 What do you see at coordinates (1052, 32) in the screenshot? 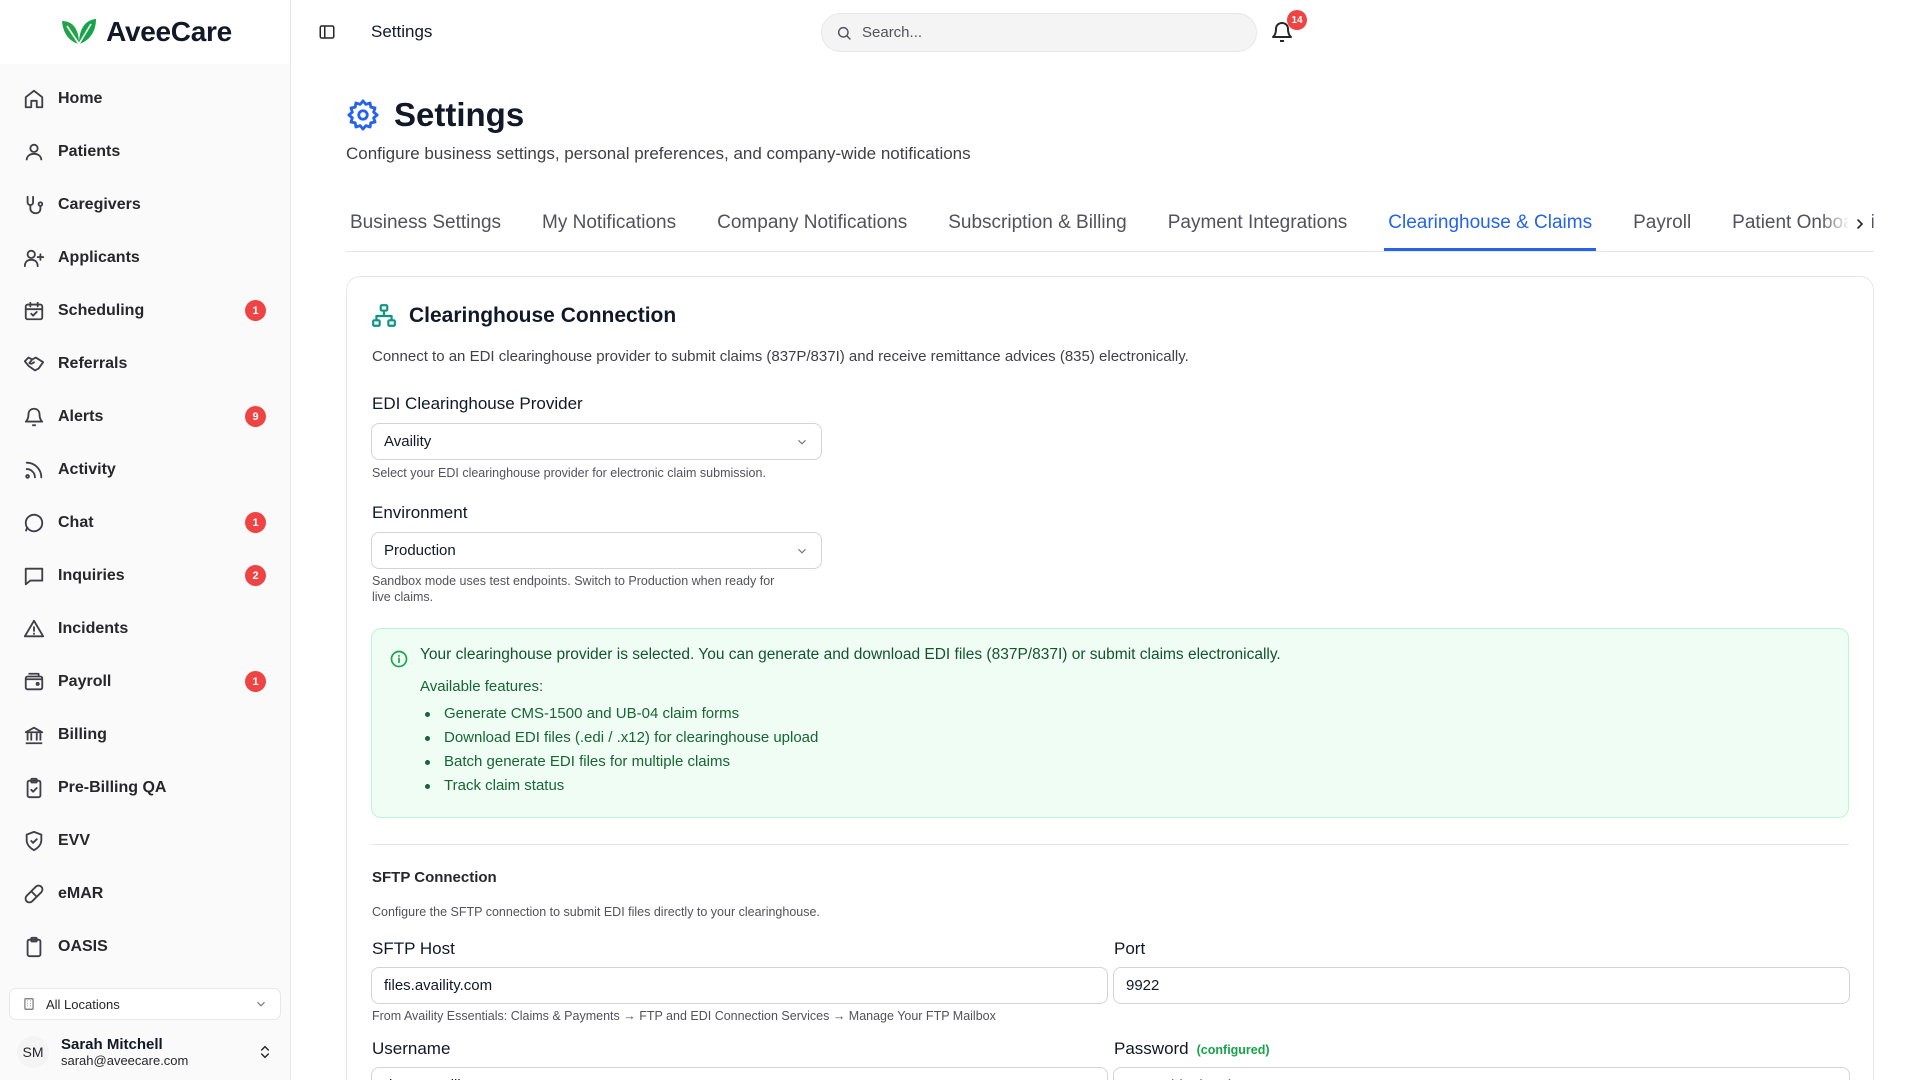
I see `search-input` at bounding box center [1052, 32].